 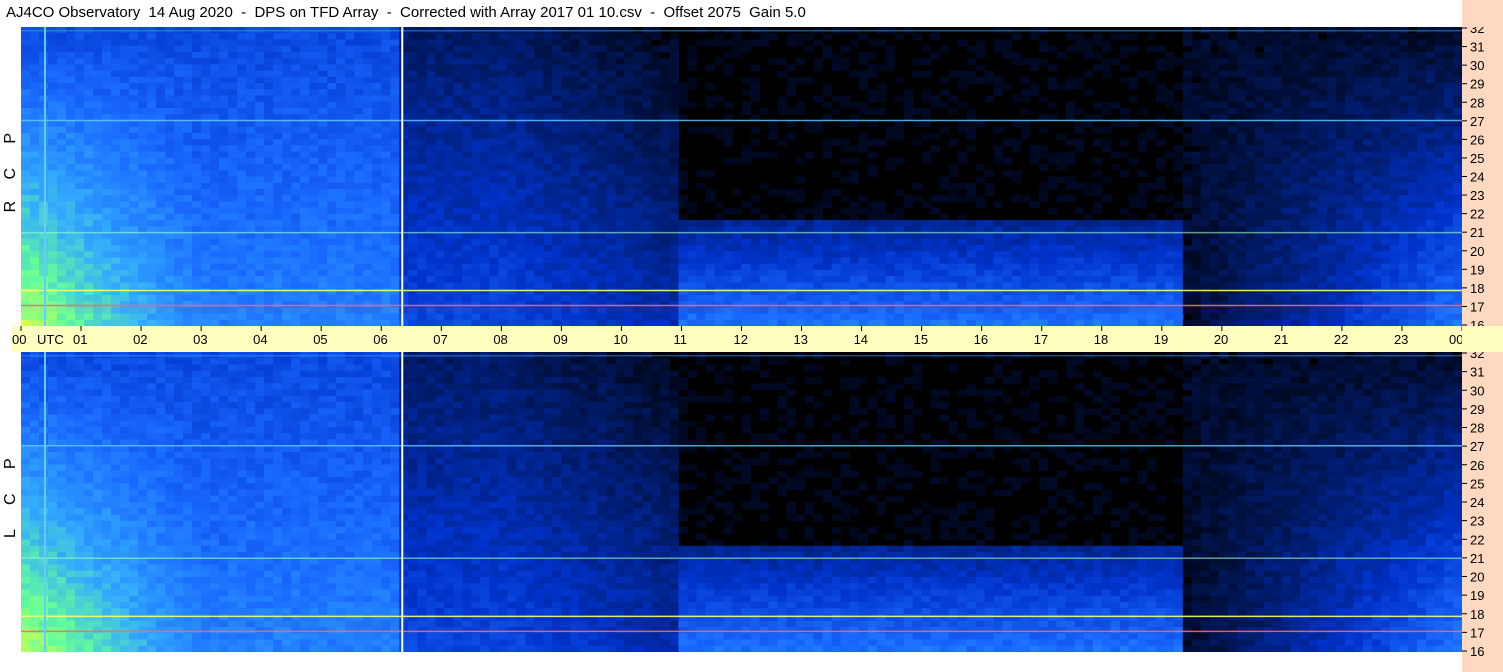 I want to click on time-unit-label: UTC, so click(x=50, y=339).